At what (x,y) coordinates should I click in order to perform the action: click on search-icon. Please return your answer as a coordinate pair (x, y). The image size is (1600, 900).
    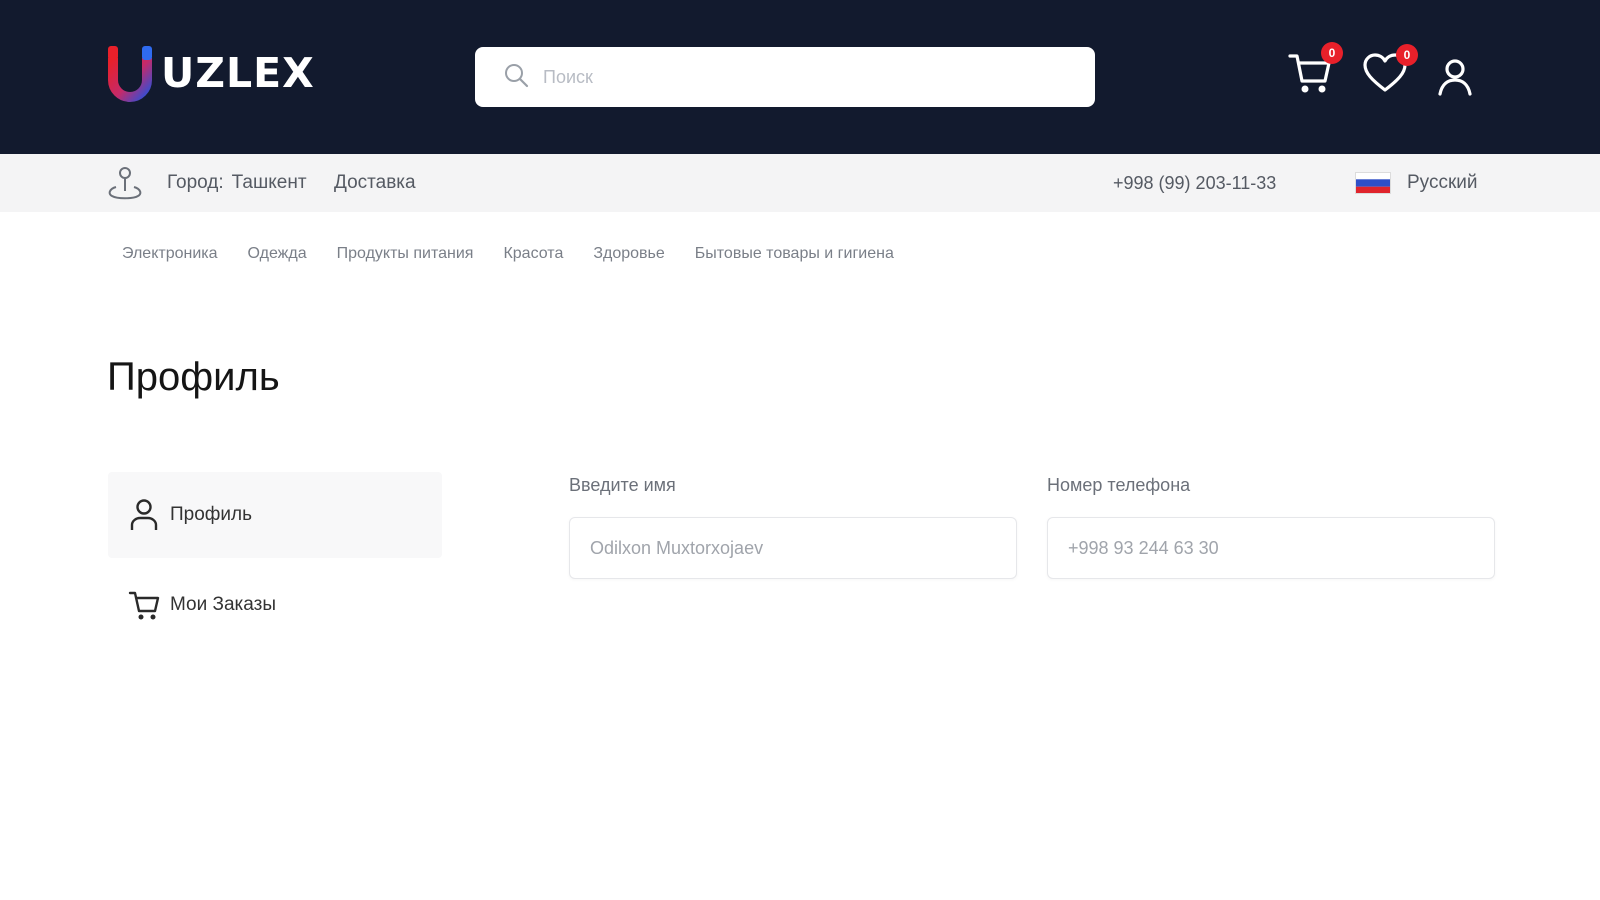
    Looking at the image, I should click on (516, 77).